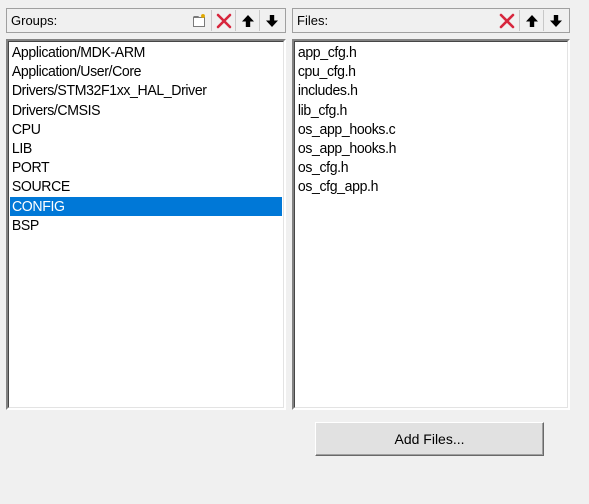 This screenshot has height=504, width=589. What do you see at coordinates (138, 52) in the screenshot?
I see `group-item: Application/MDK-ARM` at bounding box center [138, 52].